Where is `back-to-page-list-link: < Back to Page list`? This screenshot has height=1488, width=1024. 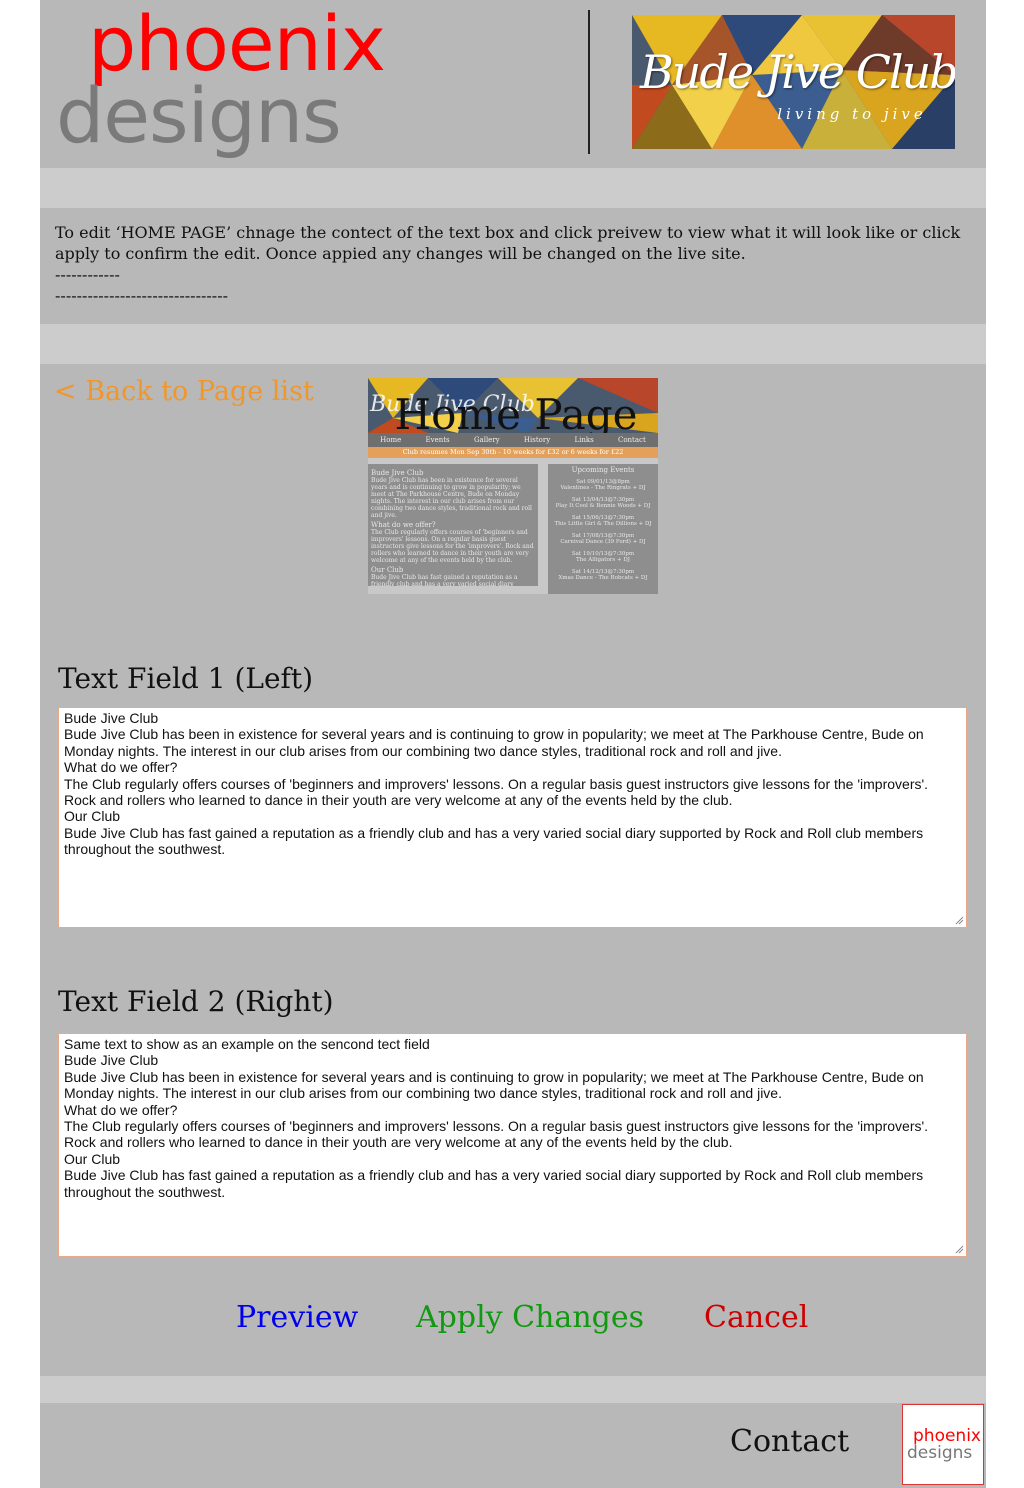
back-to-page-list-link: < Back to Page list is located at coordinates (184, 391).